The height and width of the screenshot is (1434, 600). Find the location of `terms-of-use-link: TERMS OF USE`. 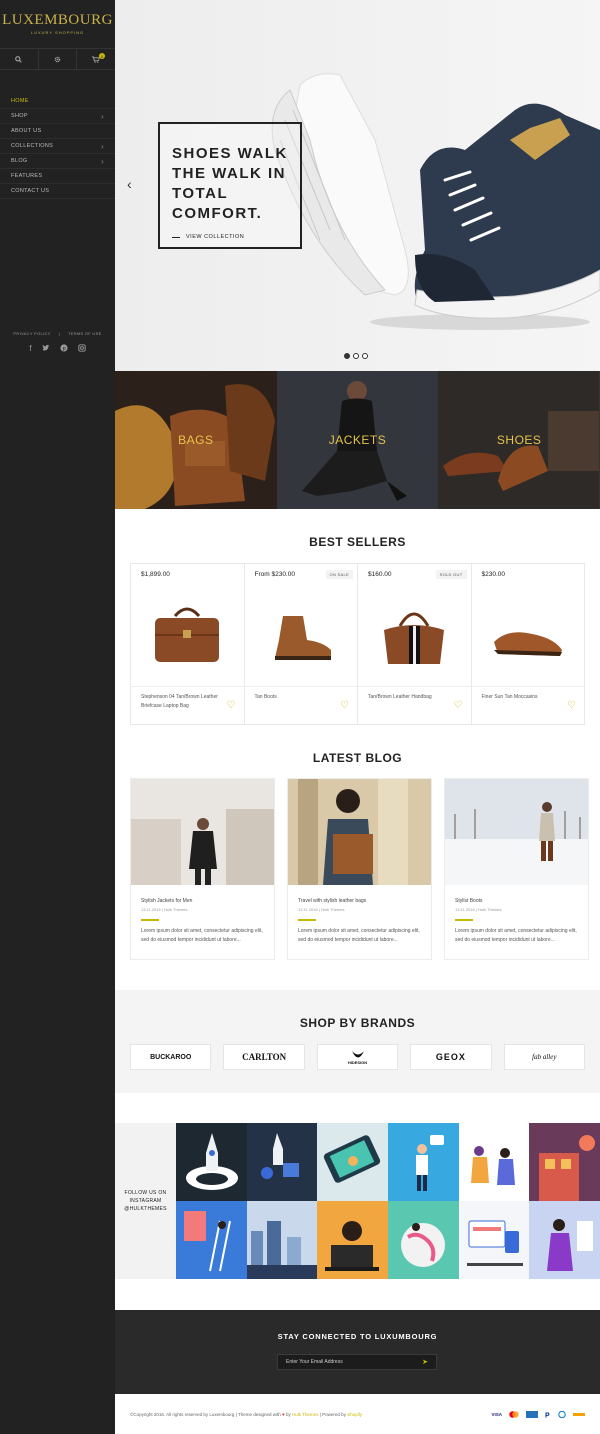

terms-of-use-link: TERMS OF USE is located at coordinates (85, 333).